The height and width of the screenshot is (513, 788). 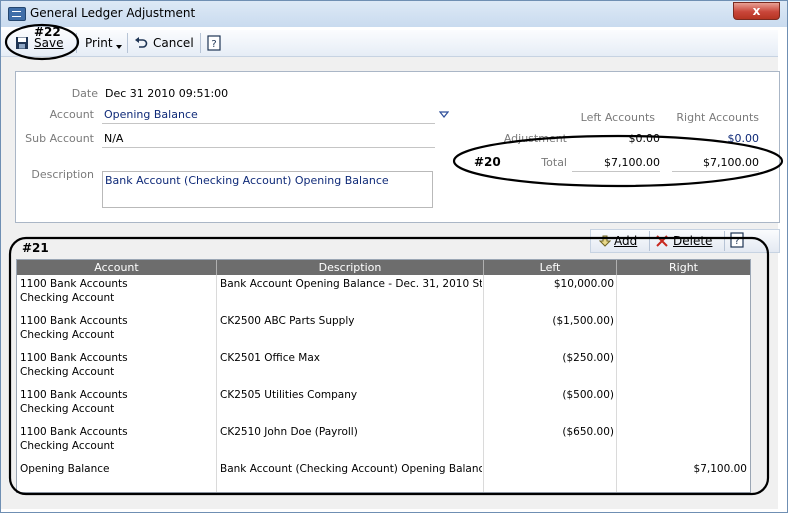 I want to click on annotation-ellipse-total, so click(x=618, y=161).